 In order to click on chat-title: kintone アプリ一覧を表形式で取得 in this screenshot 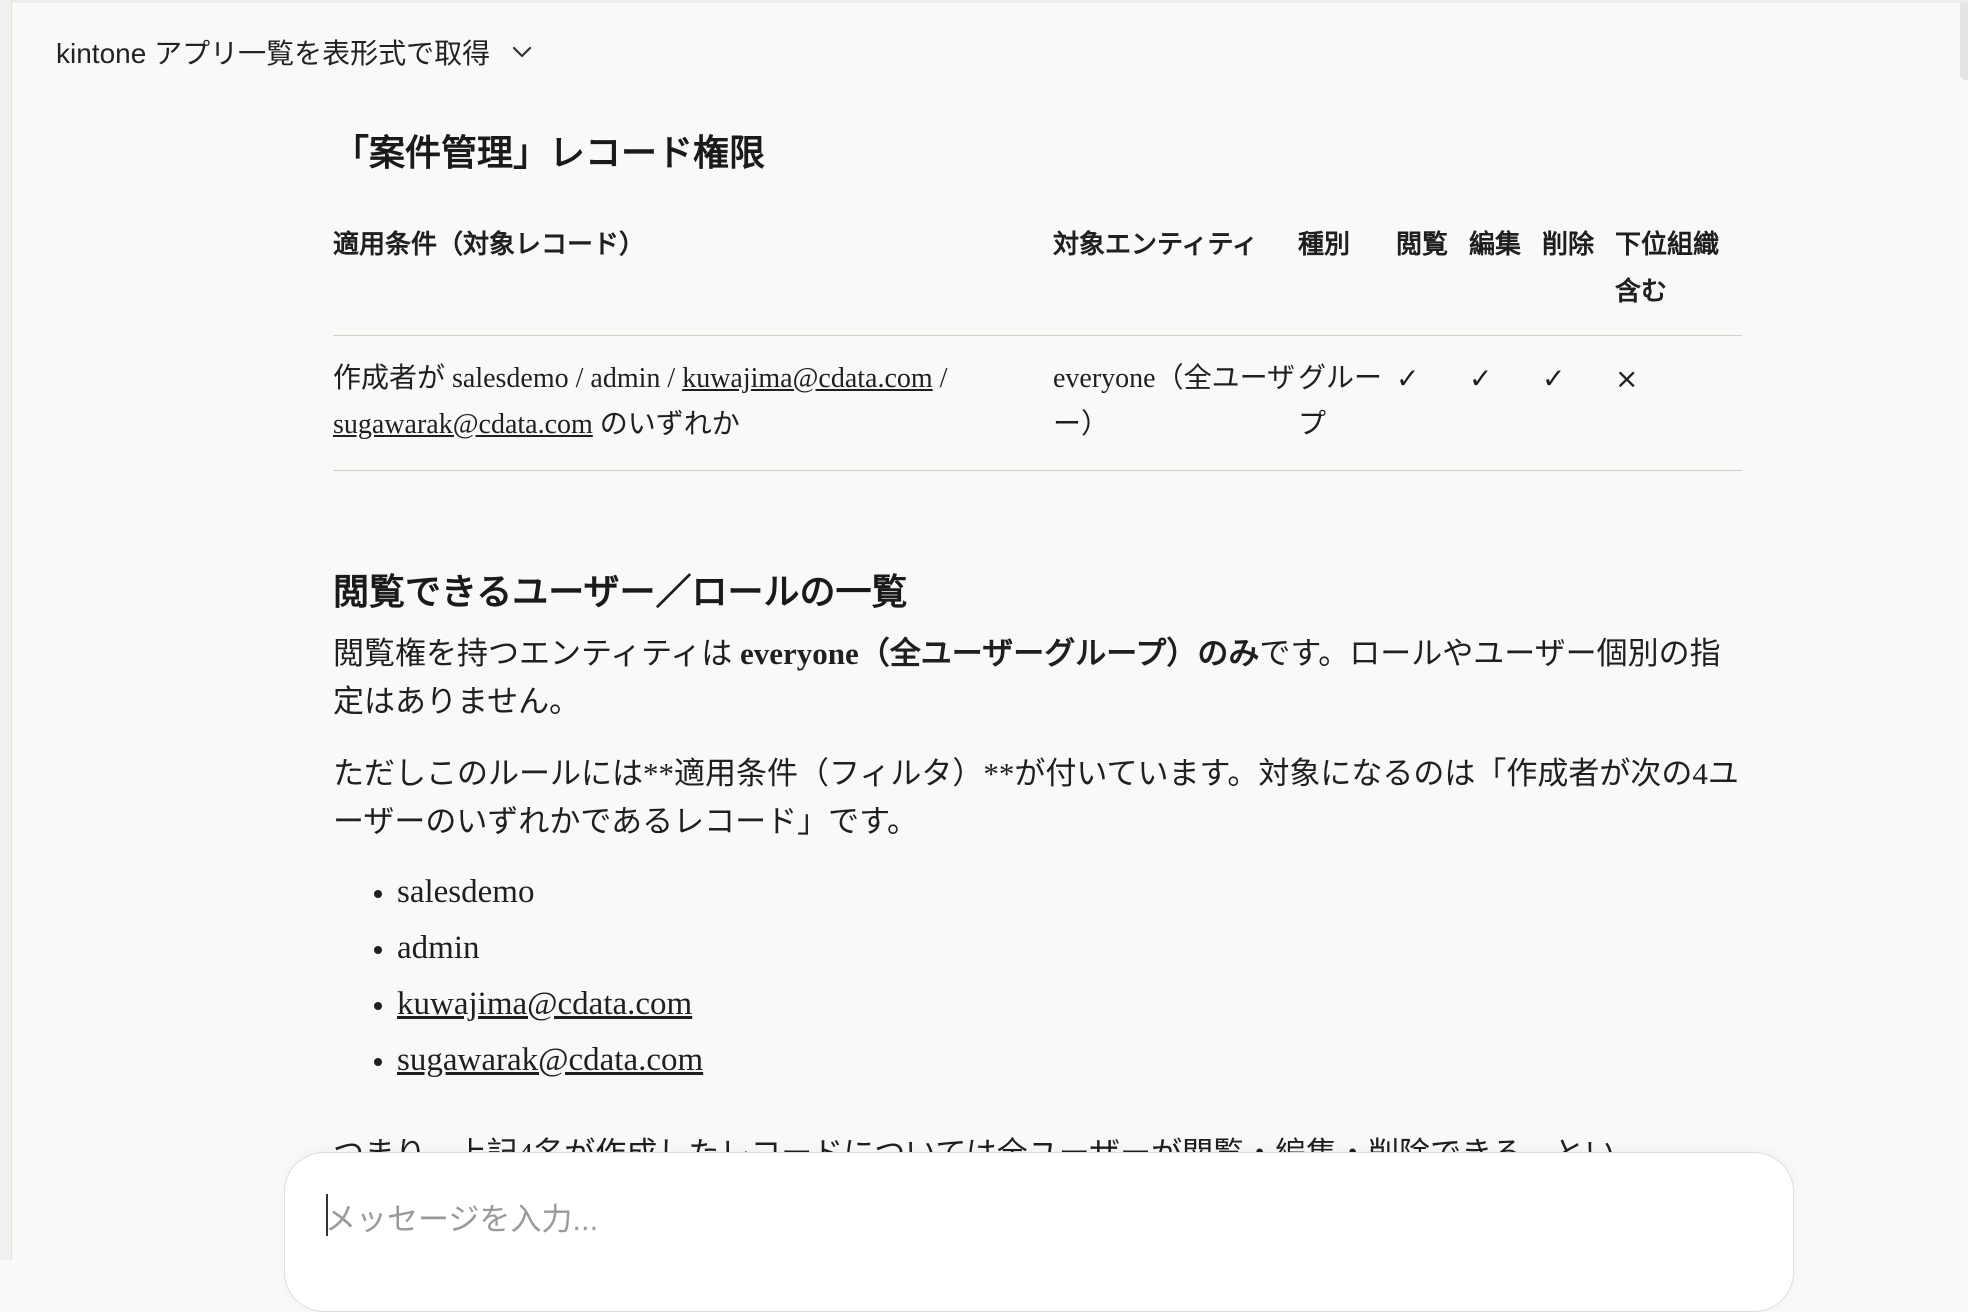, I will do `click(273, 53)`.